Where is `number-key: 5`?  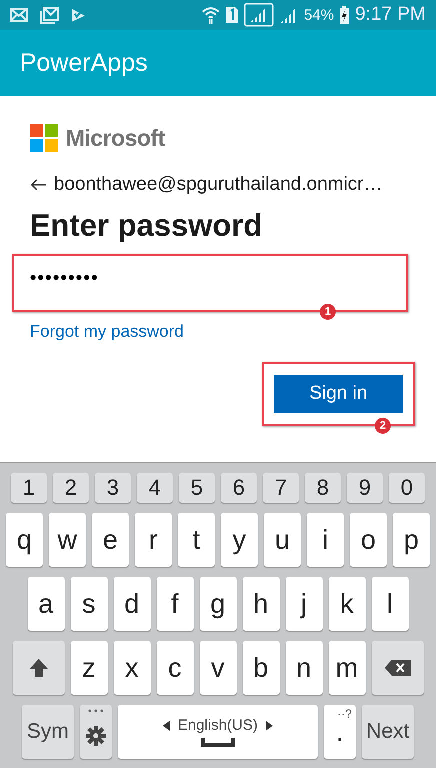
number-key: 5 is located at coordinates (197, 488).